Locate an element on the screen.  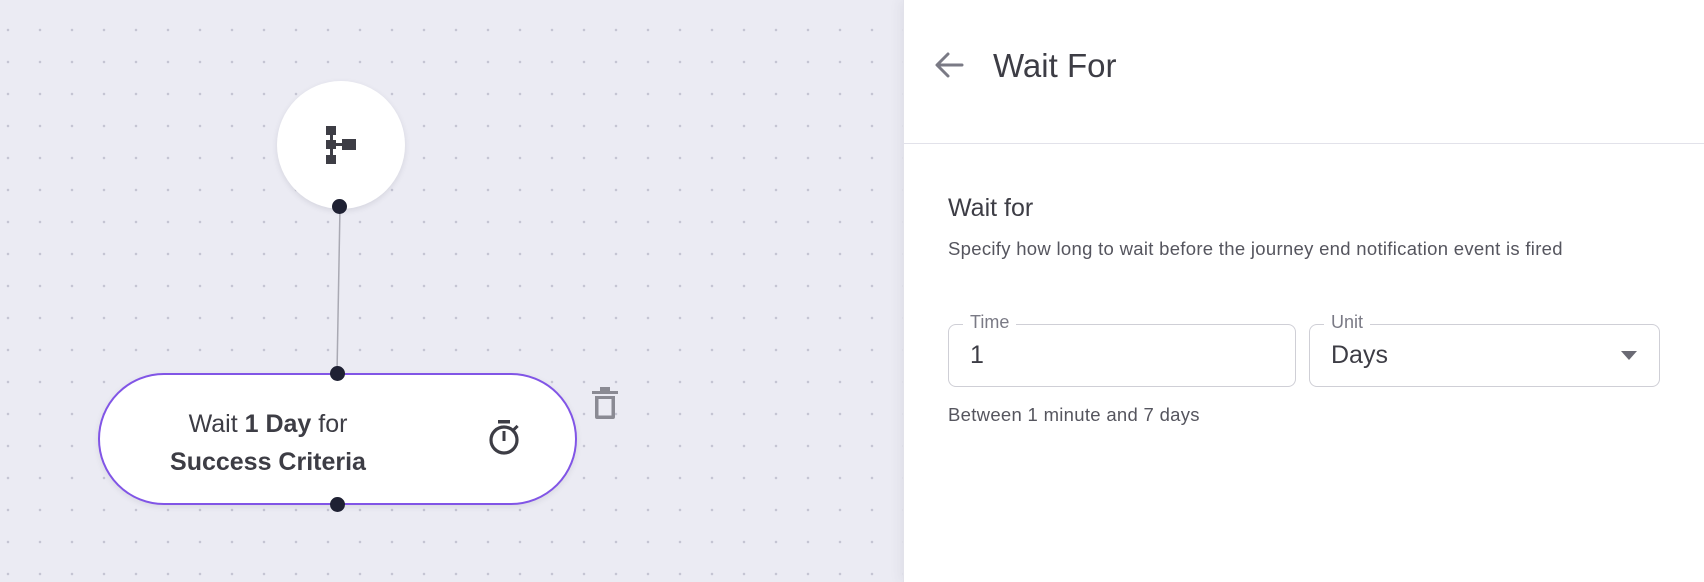
wait-target: Success Criteria is located at coordinates (268, 462).